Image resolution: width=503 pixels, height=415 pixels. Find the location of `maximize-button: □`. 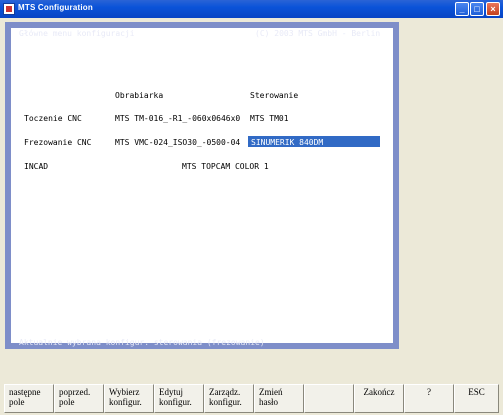

maximize-button: □ is located at coordinates (477, 9).